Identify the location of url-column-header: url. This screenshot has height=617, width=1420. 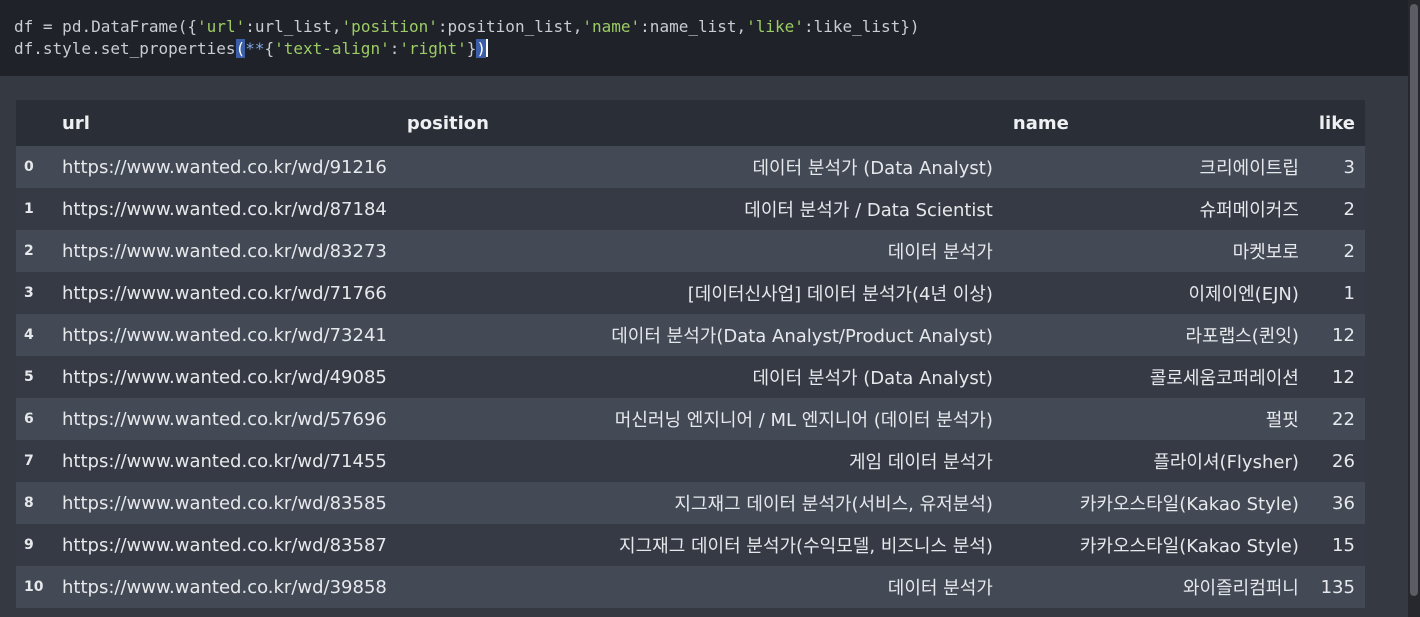
(76, 123).